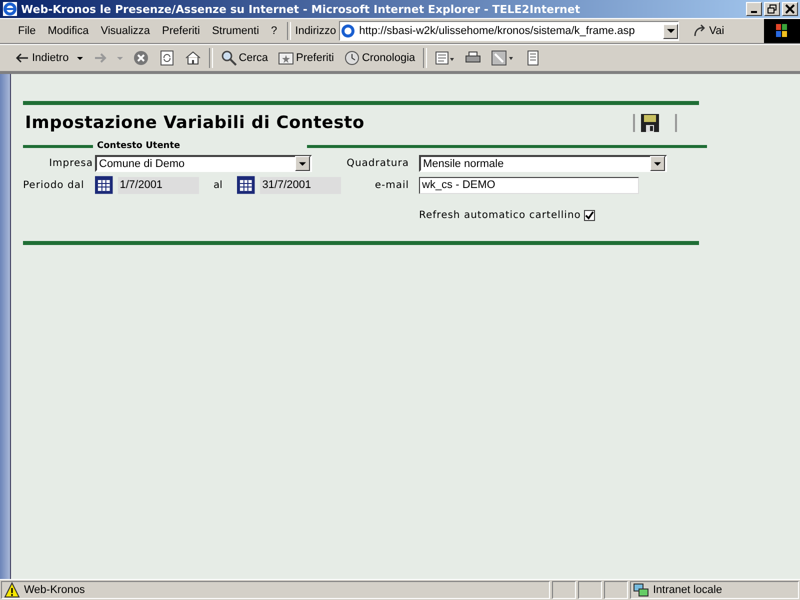  What do you see at coordinates (48, 58) in the screenshot?
I see `back-button: Indietro` at bounding box center [48, 58].